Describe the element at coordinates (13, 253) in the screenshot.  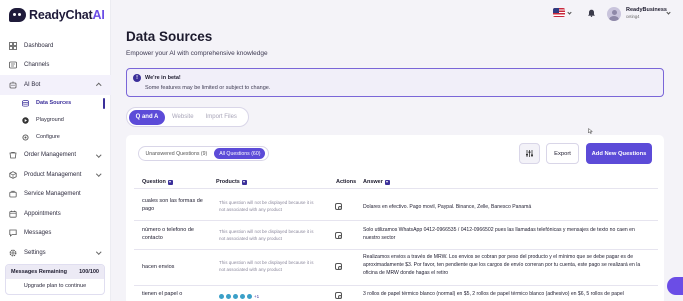
I see `settings-icon` at that location.